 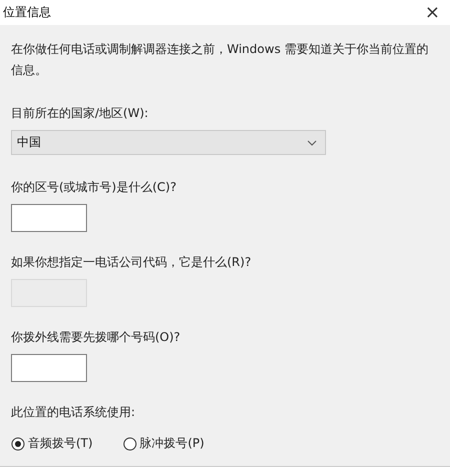 What do you see at coordinates (172, 443) in the screenshot?
I see `radio-label: 脉冲拨号(P)` at bounding box center [172, 443].